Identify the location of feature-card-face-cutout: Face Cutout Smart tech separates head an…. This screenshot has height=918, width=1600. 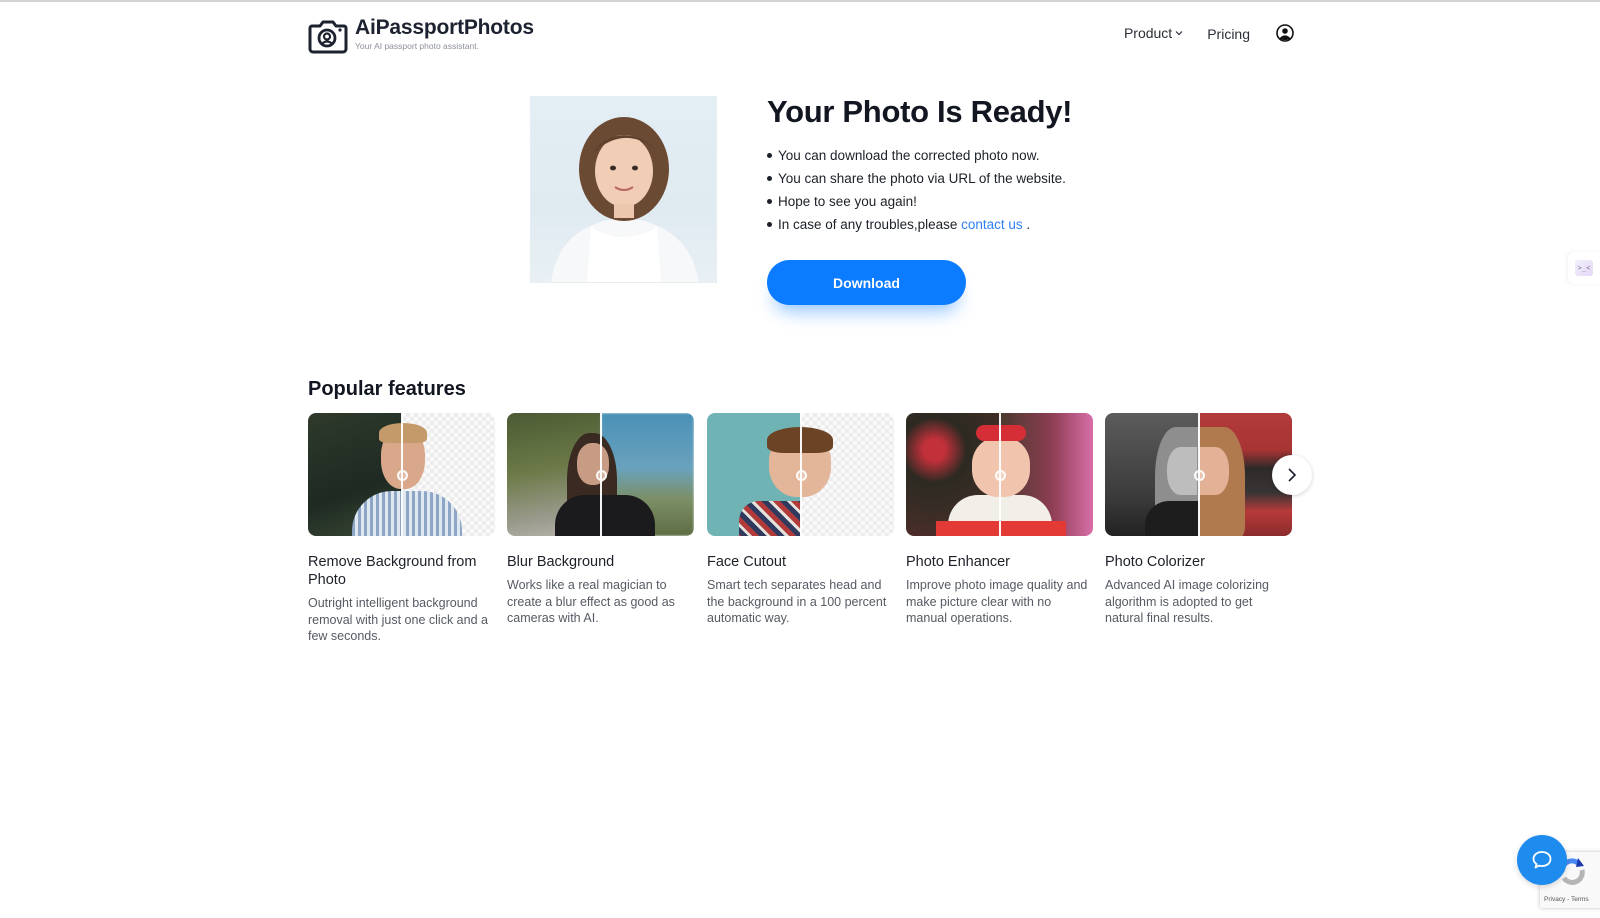
(800, 520).